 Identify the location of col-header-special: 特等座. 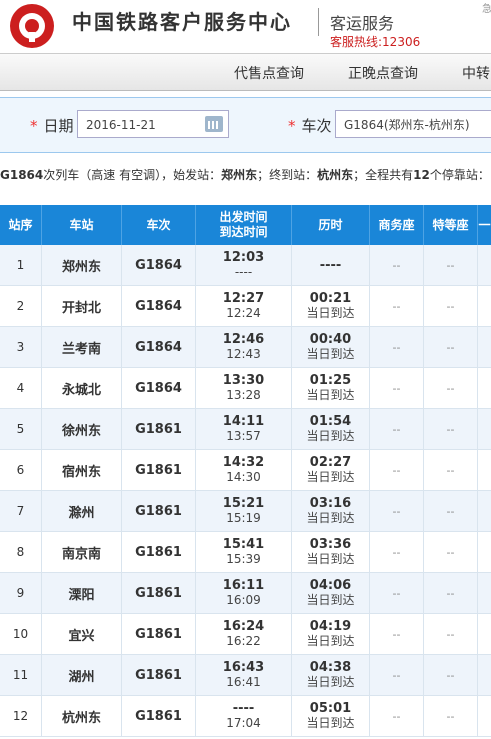
(451, 225).